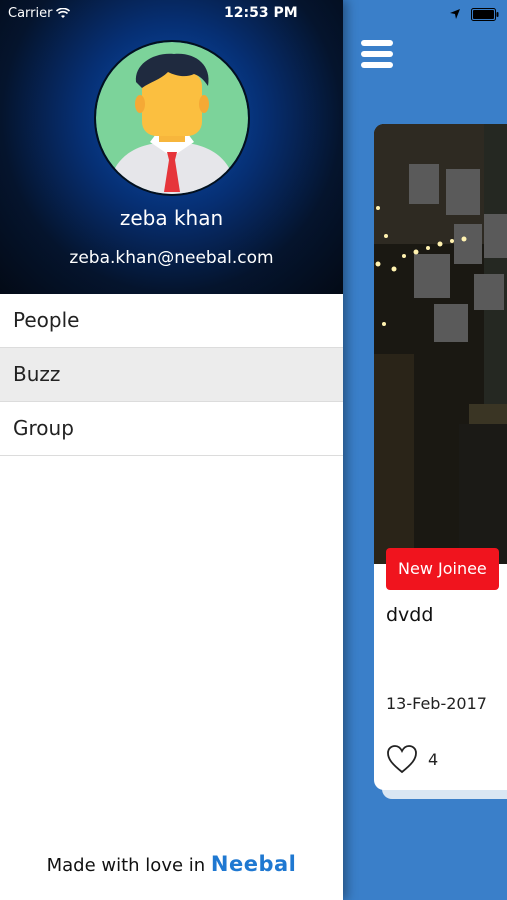 Image resolution: width=507 pixels, height=900 pixels. What do you see at coordinates (63, 13) in the screenshot?
I see `wifi-icon` at bounding box center [63, 13].